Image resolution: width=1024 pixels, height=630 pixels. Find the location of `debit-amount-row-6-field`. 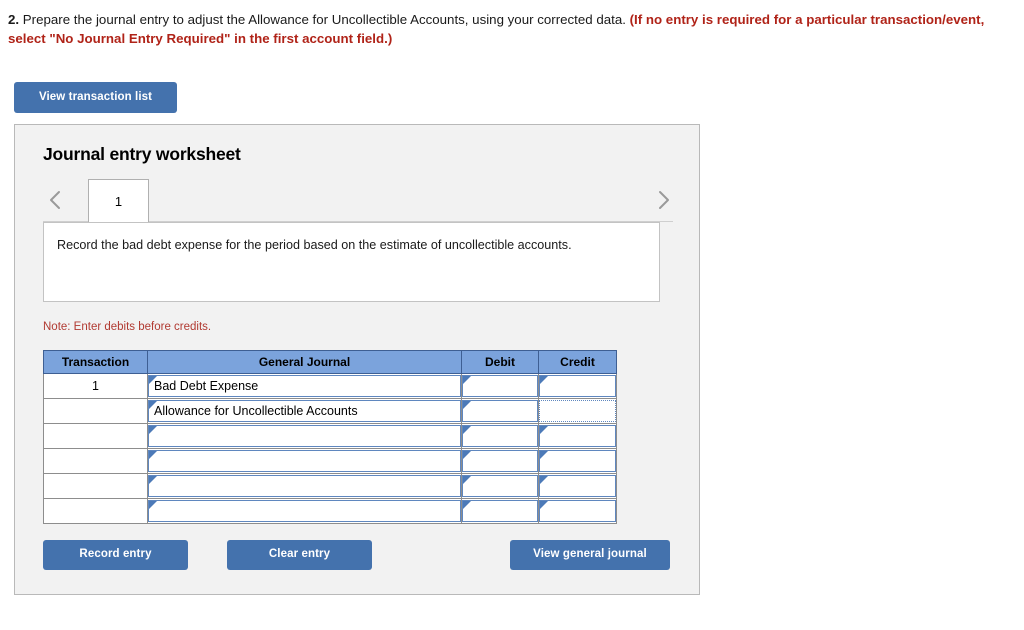

debit-amount-row-6-field is located at coordinates (500, 511).